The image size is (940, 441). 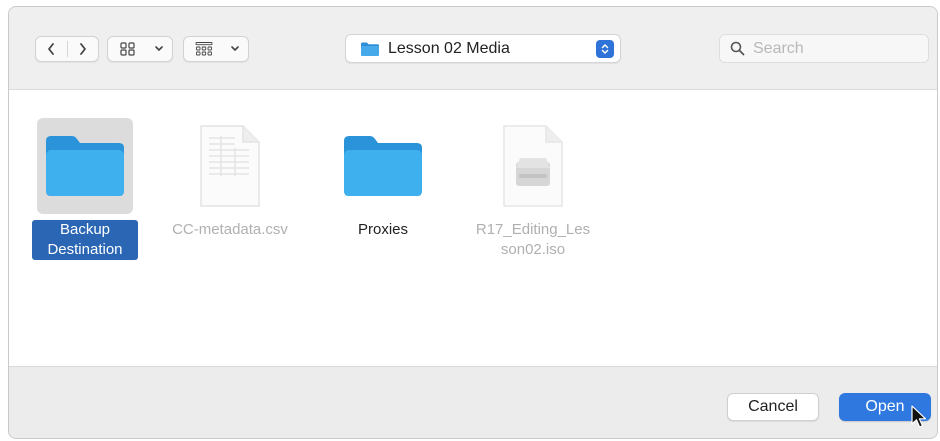 What do you see at coordinates (140, 49) in the screenshot?
I see `view-mode-dropdown` at bounding box center [140, 49].